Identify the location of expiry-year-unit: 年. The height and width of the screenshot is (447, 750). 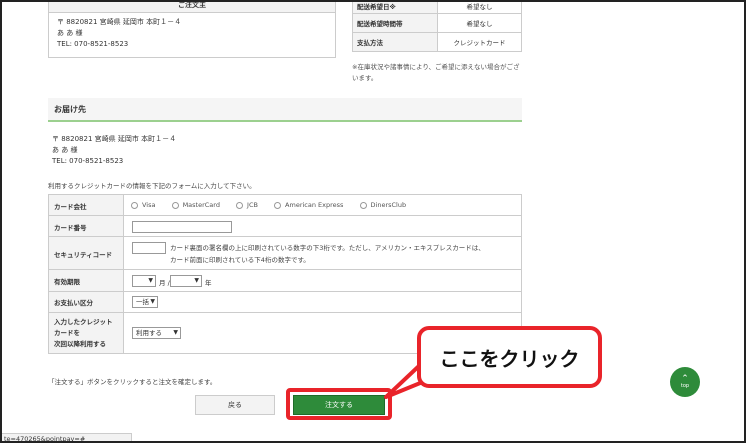
(208, 283).